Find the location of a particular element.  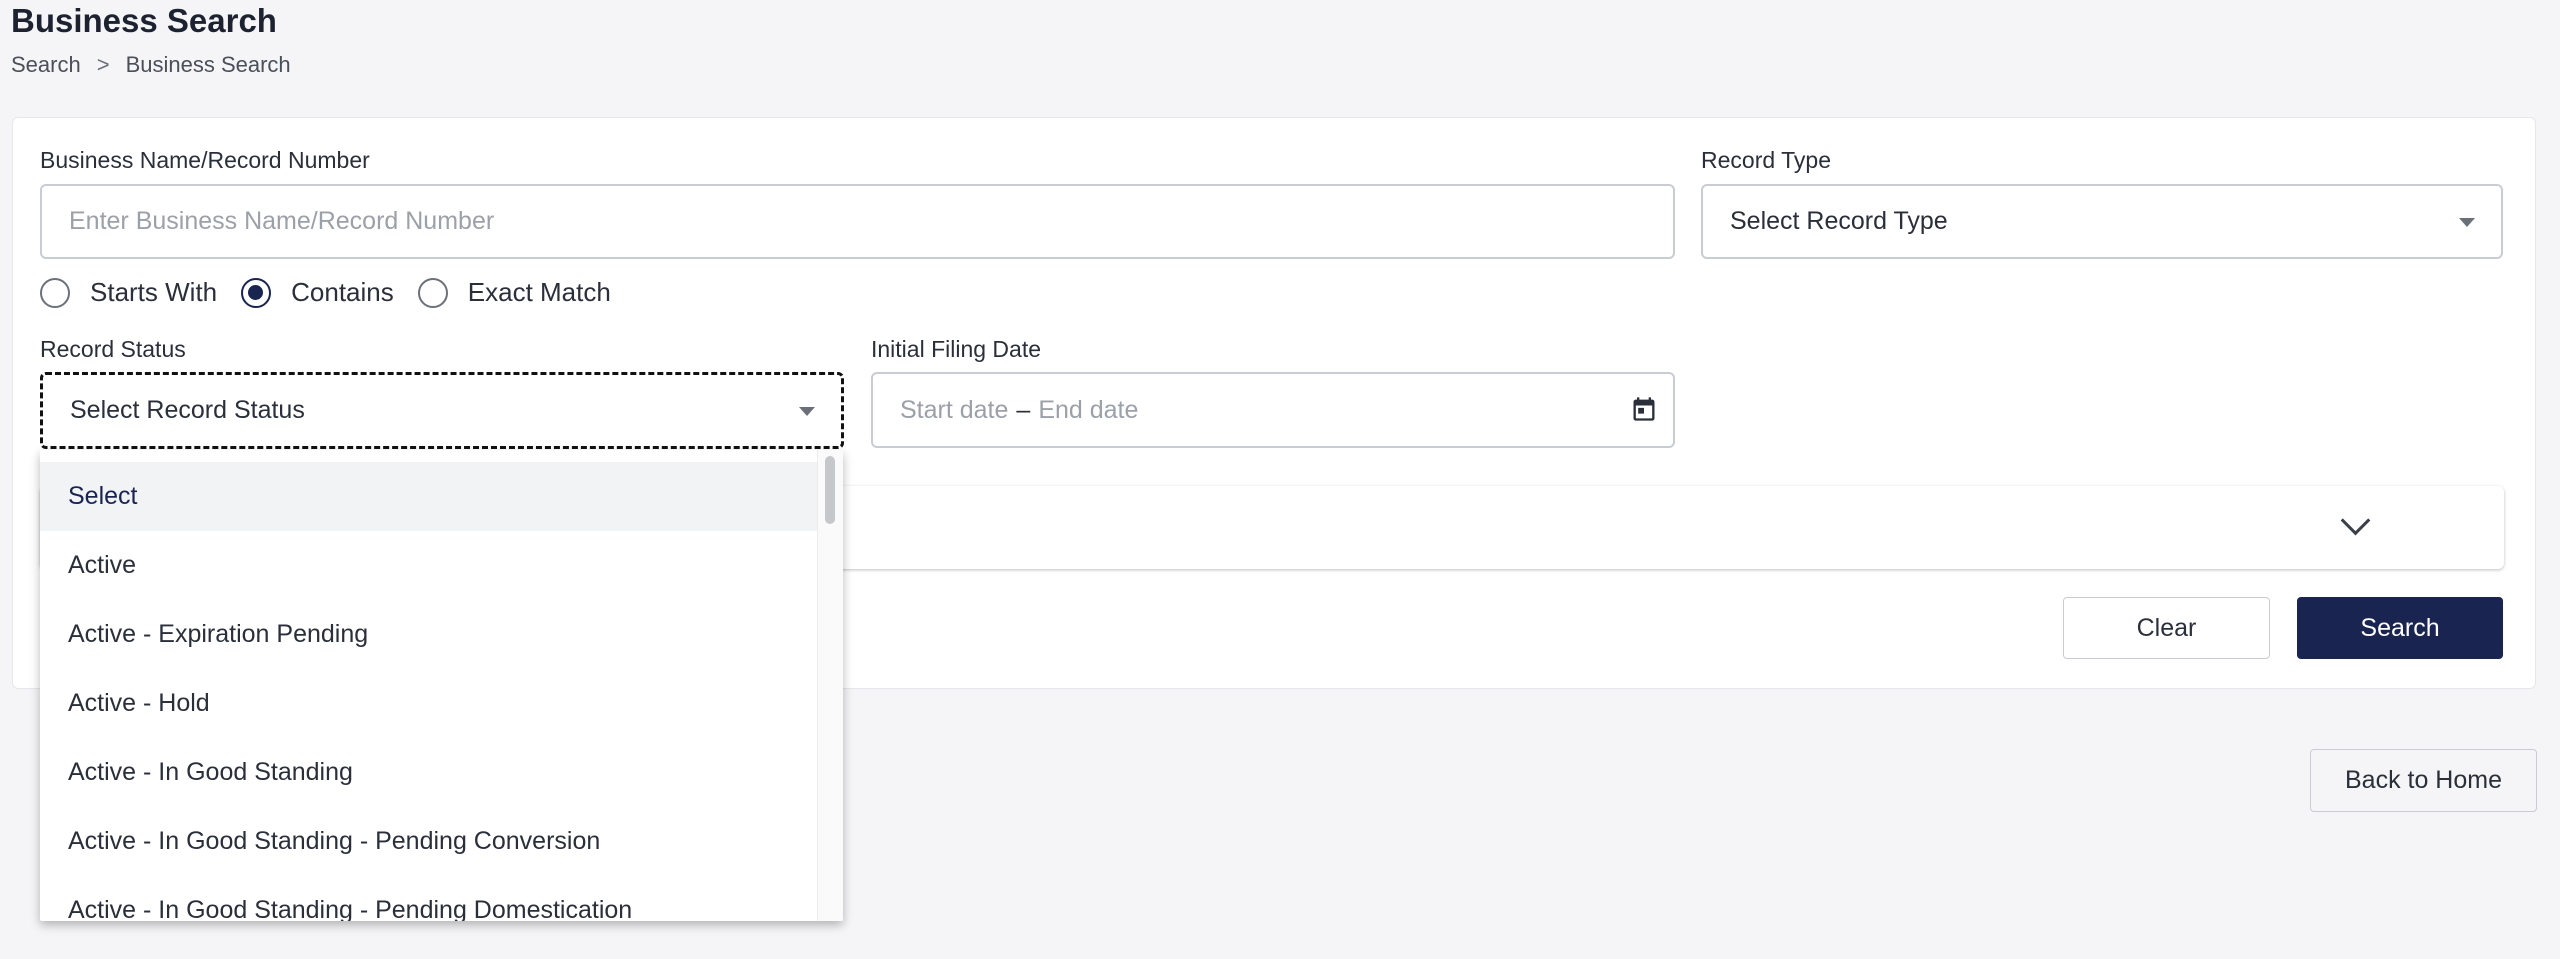

record-type-label: Record Type is located at coordinates (1766, 160).